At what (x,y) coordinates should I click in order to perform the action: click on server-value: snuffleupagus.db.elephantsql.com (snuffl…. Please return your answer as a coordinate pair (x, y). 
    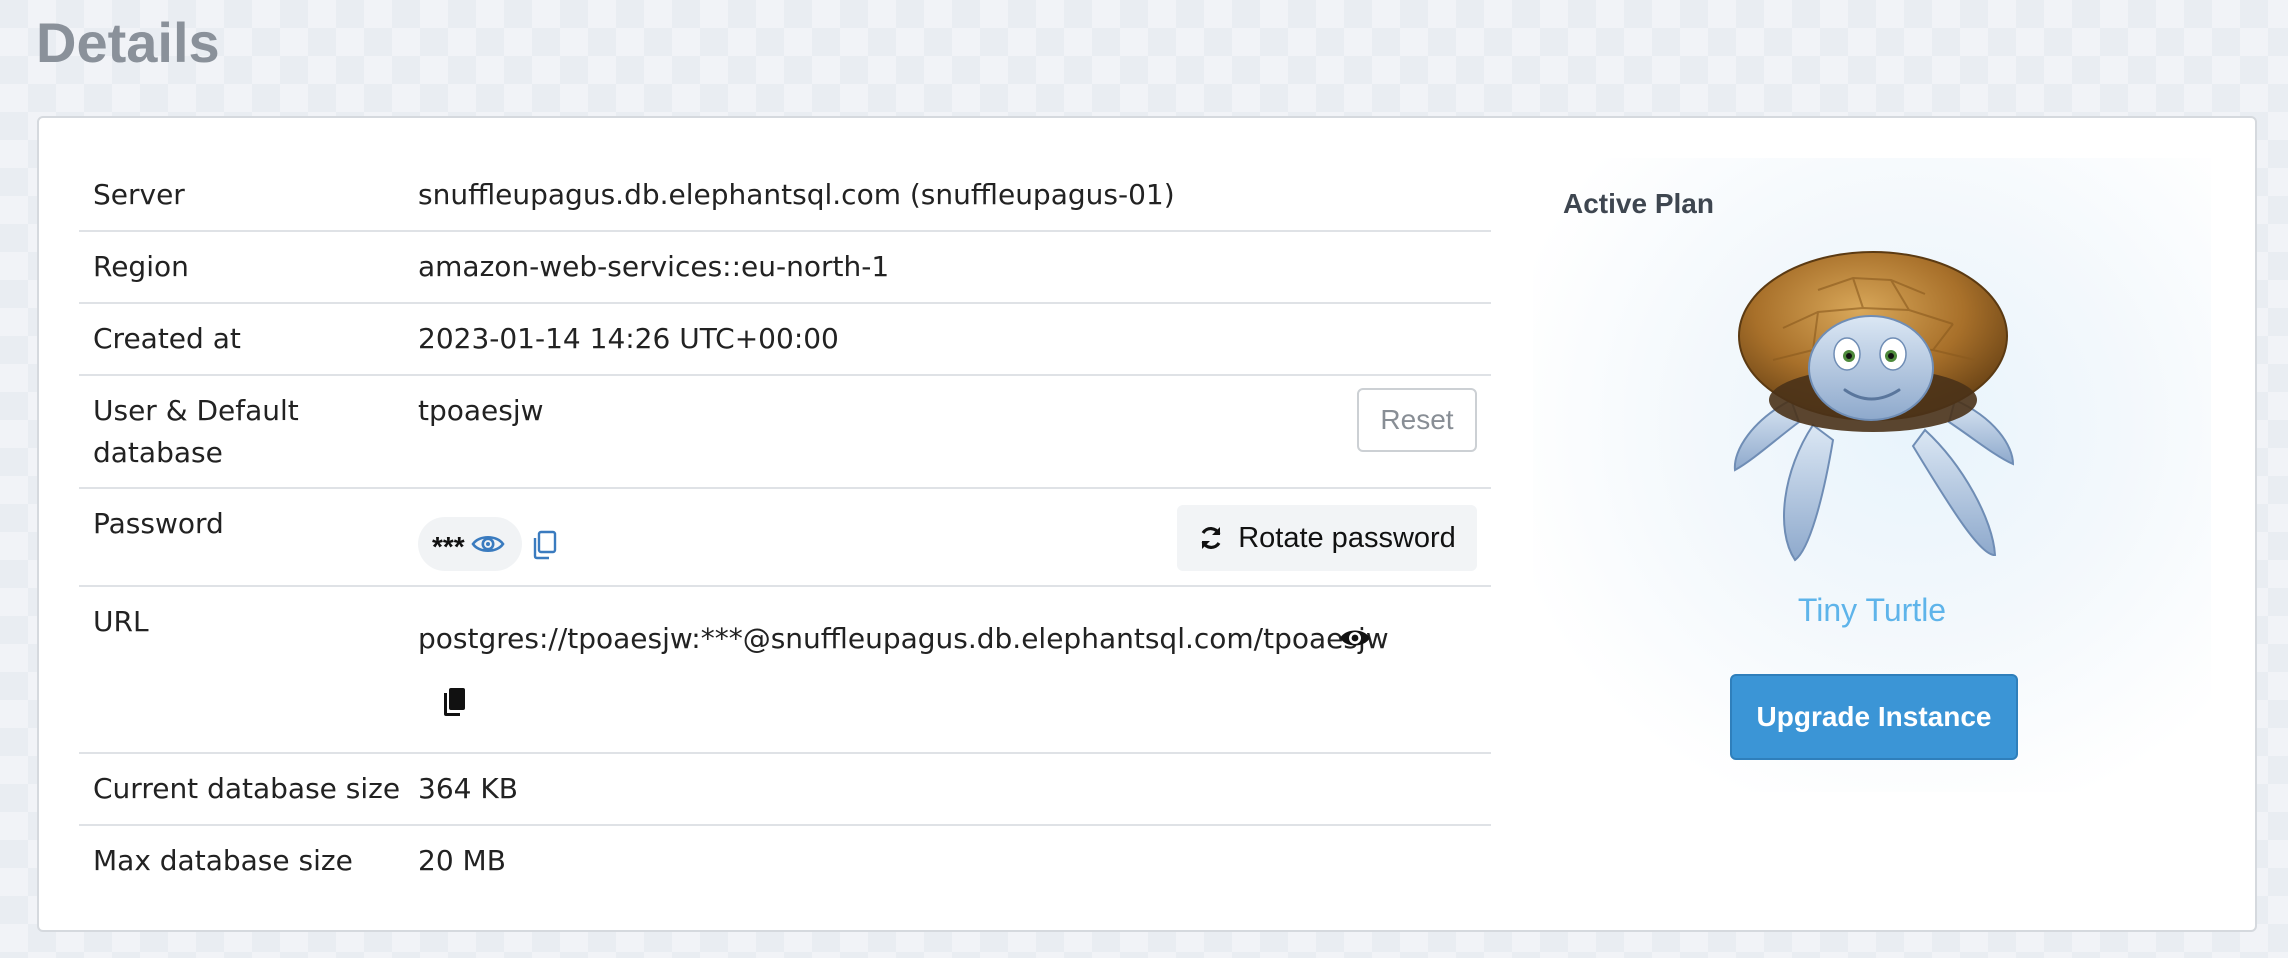
    Looking at the image, I should click on (796, 194).